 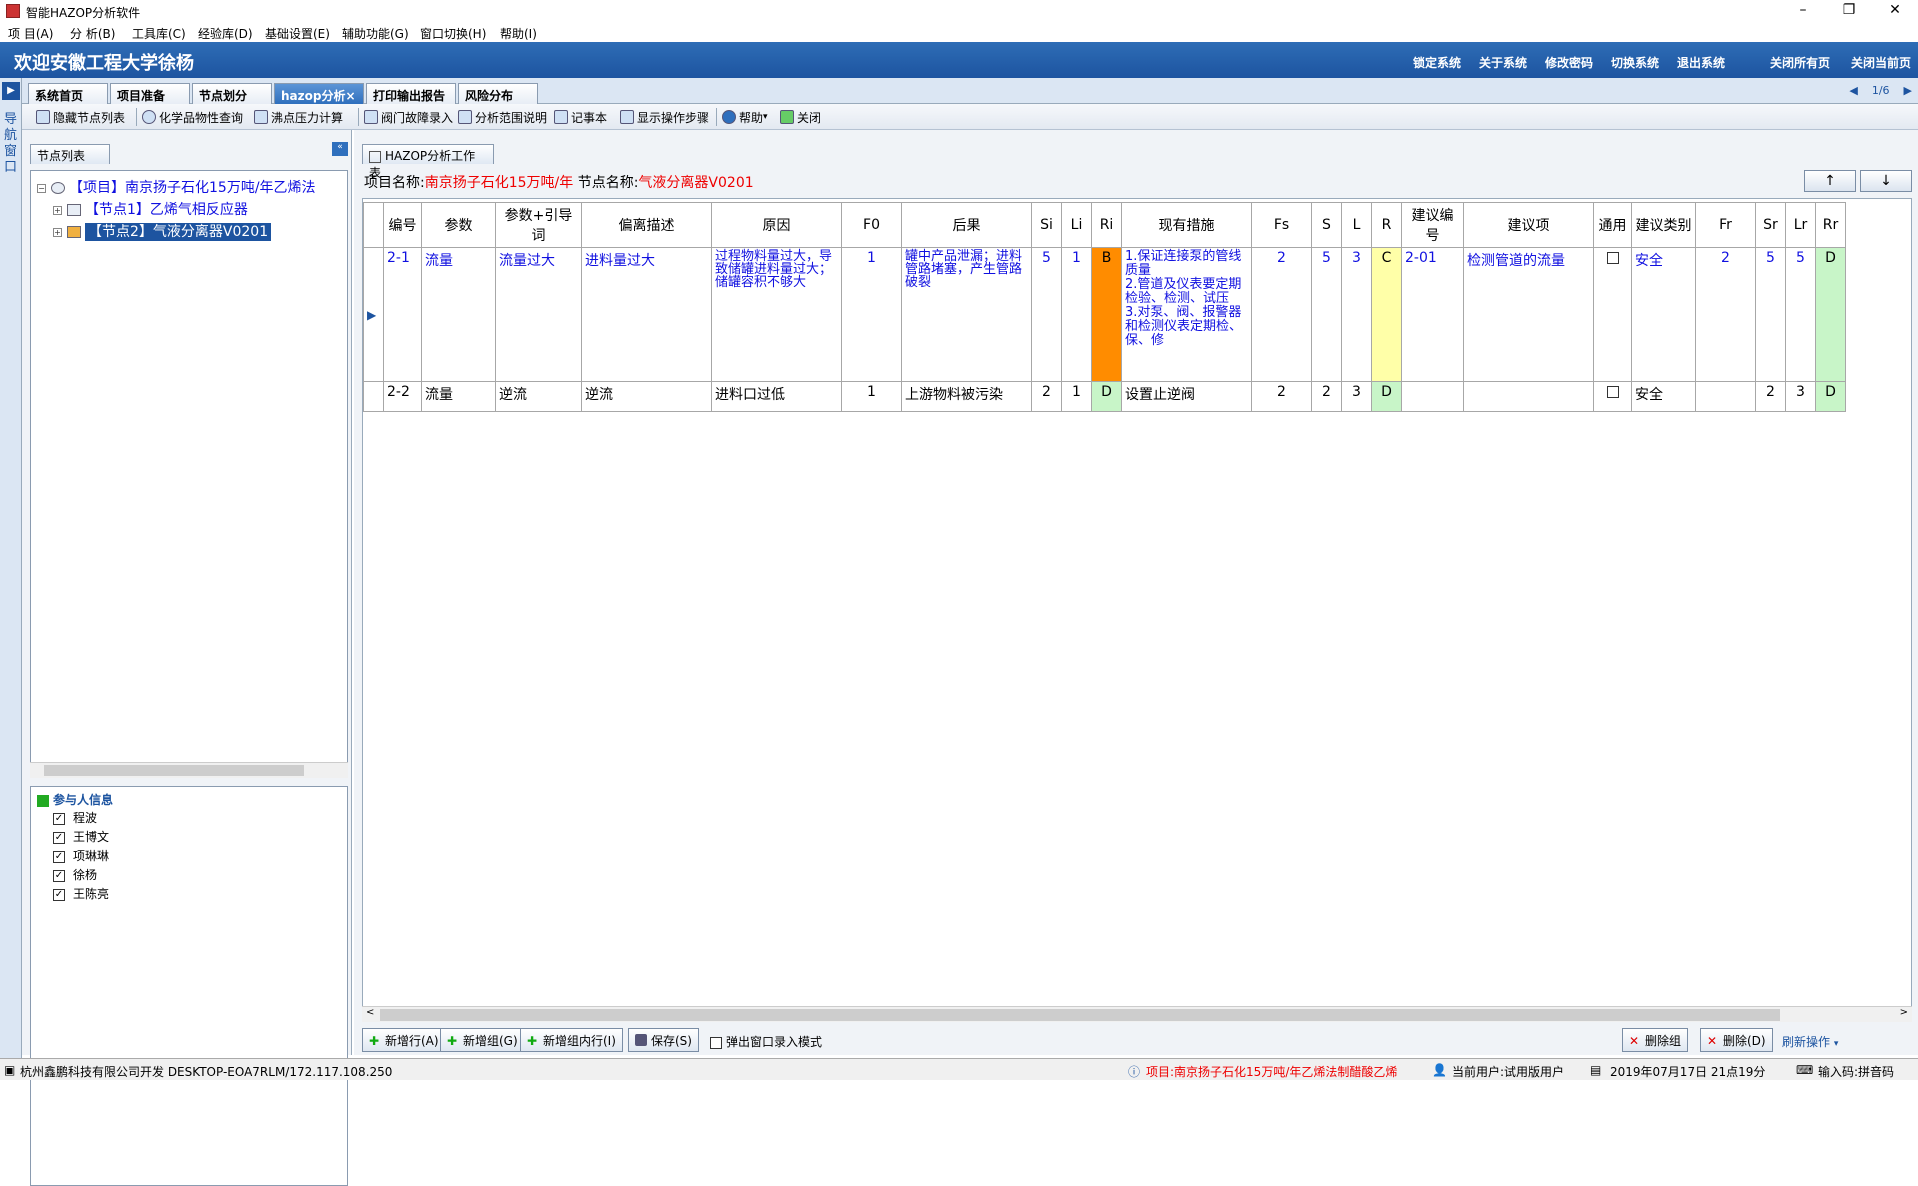 I want to click on cell-deviation: 逆流, so click(x=646, y=396).